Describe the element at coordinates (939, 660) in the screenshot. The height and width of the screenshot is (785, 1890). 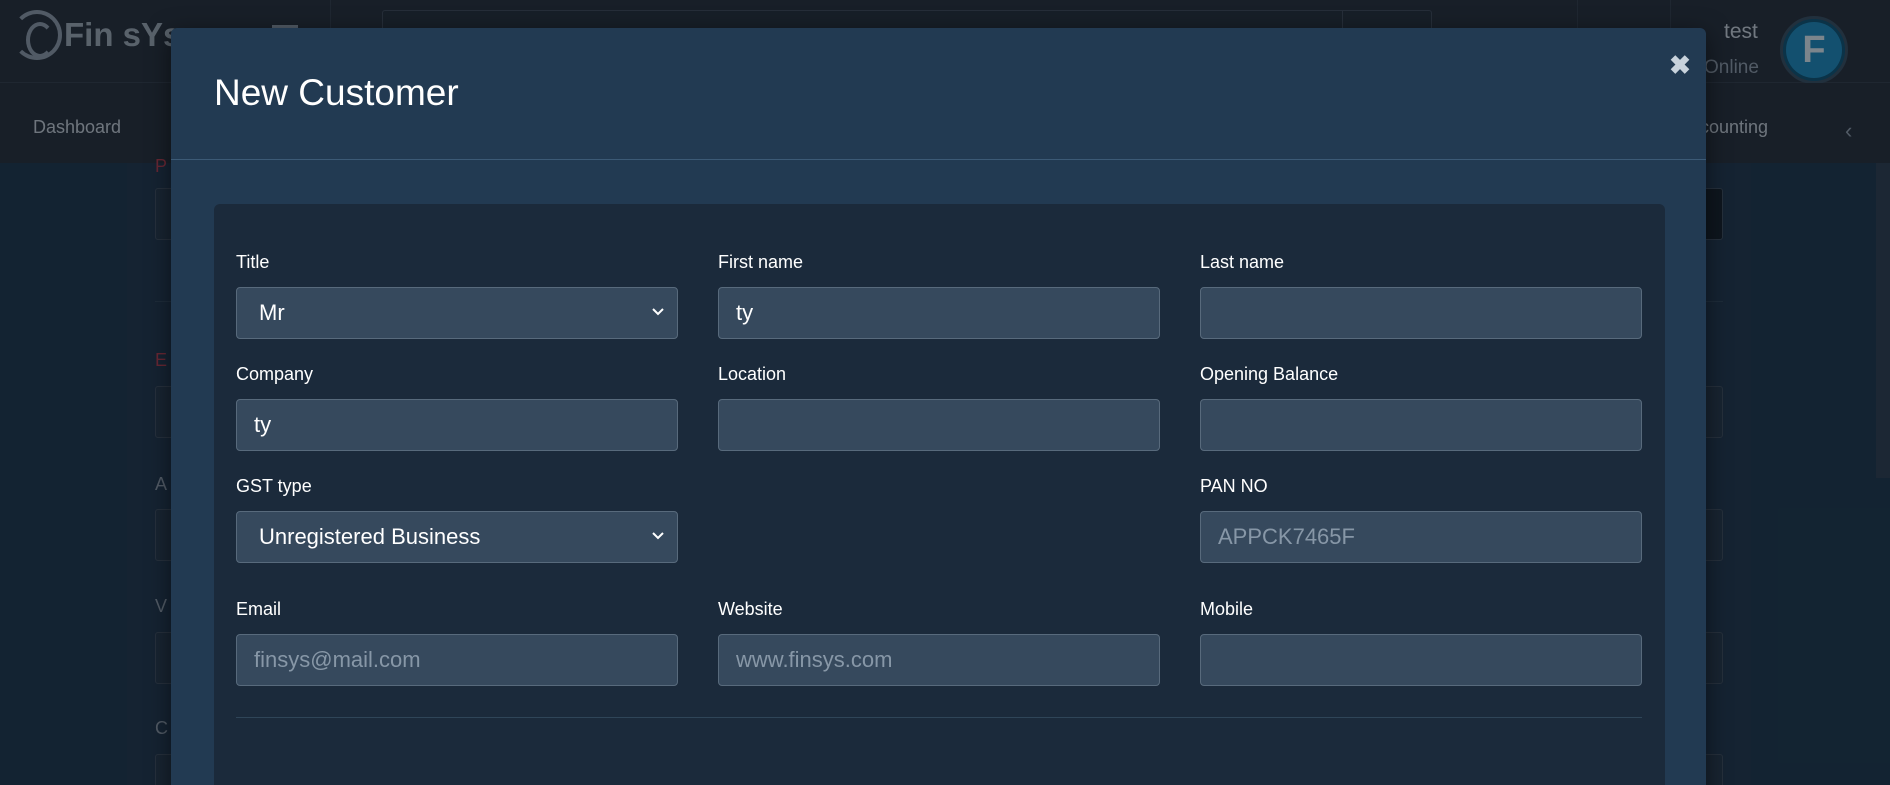
I see `website-field` at that location.